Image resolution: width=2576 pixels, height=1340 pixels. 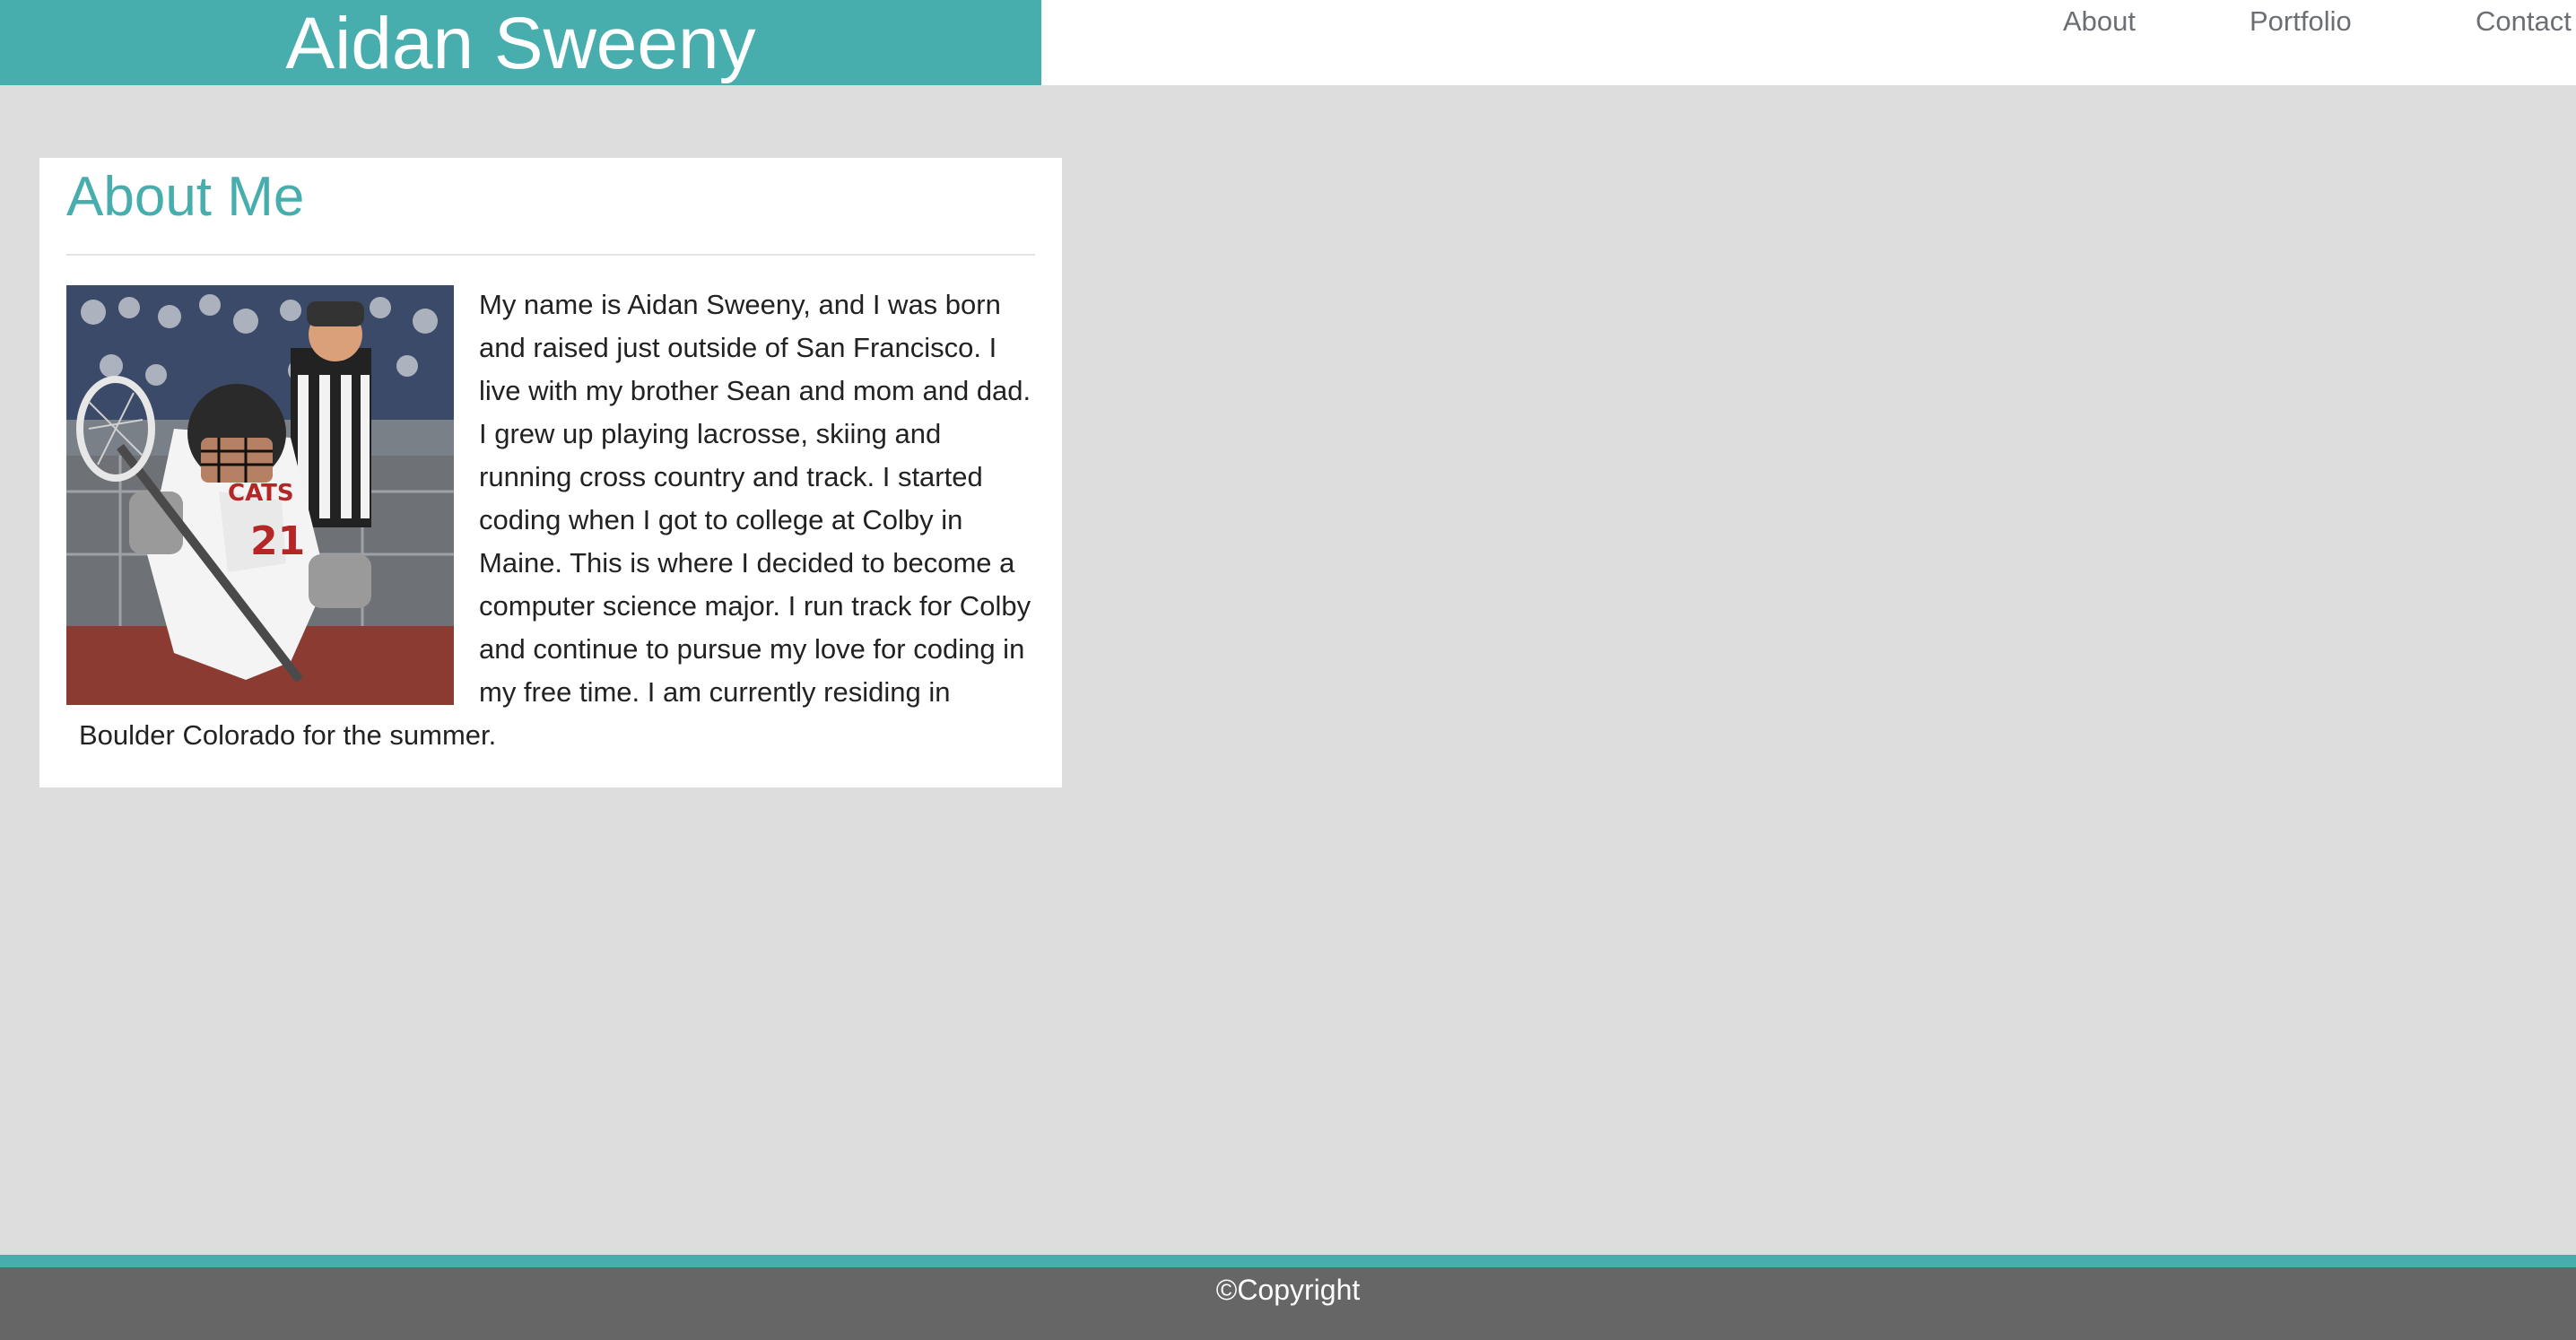 I want to click on brand-name: Aidan Sweeny, so click(x=520, y=44).